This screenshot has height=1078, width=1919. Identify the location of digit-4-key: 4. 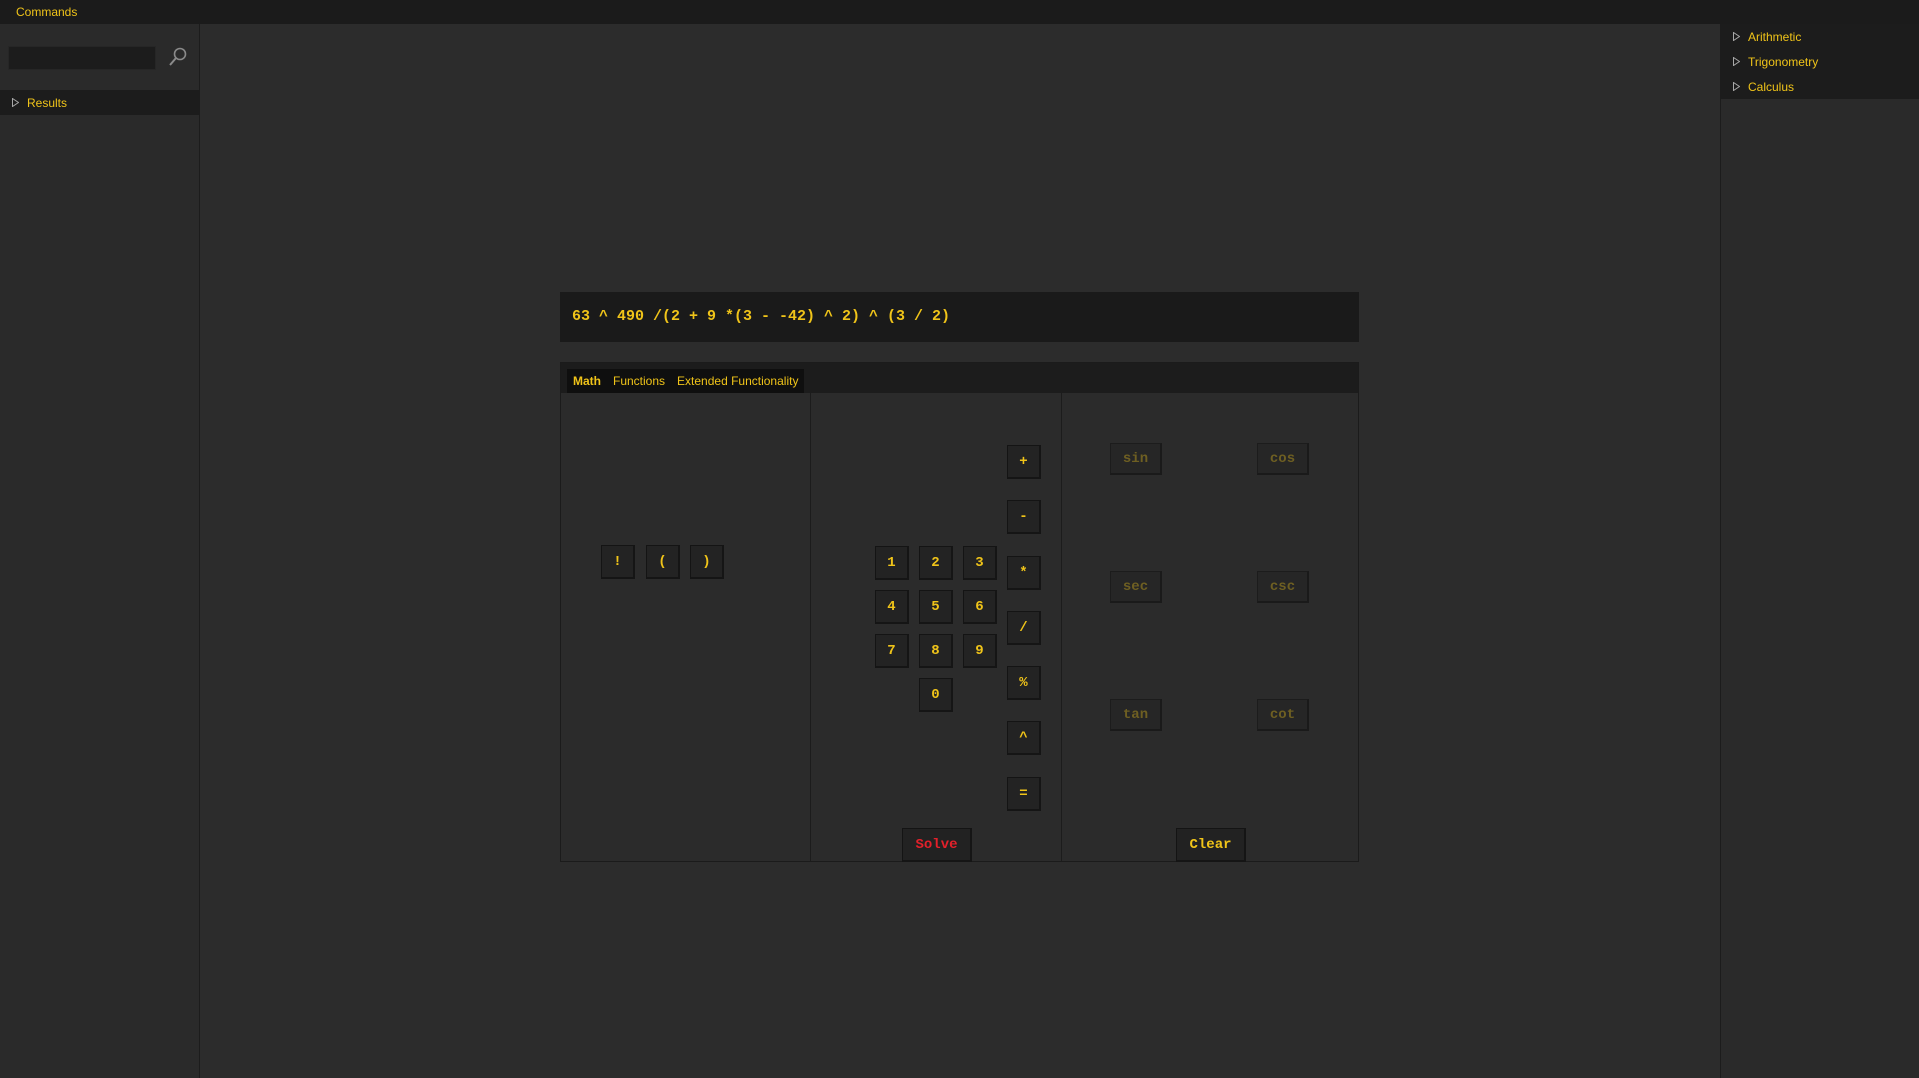
(892, 607).